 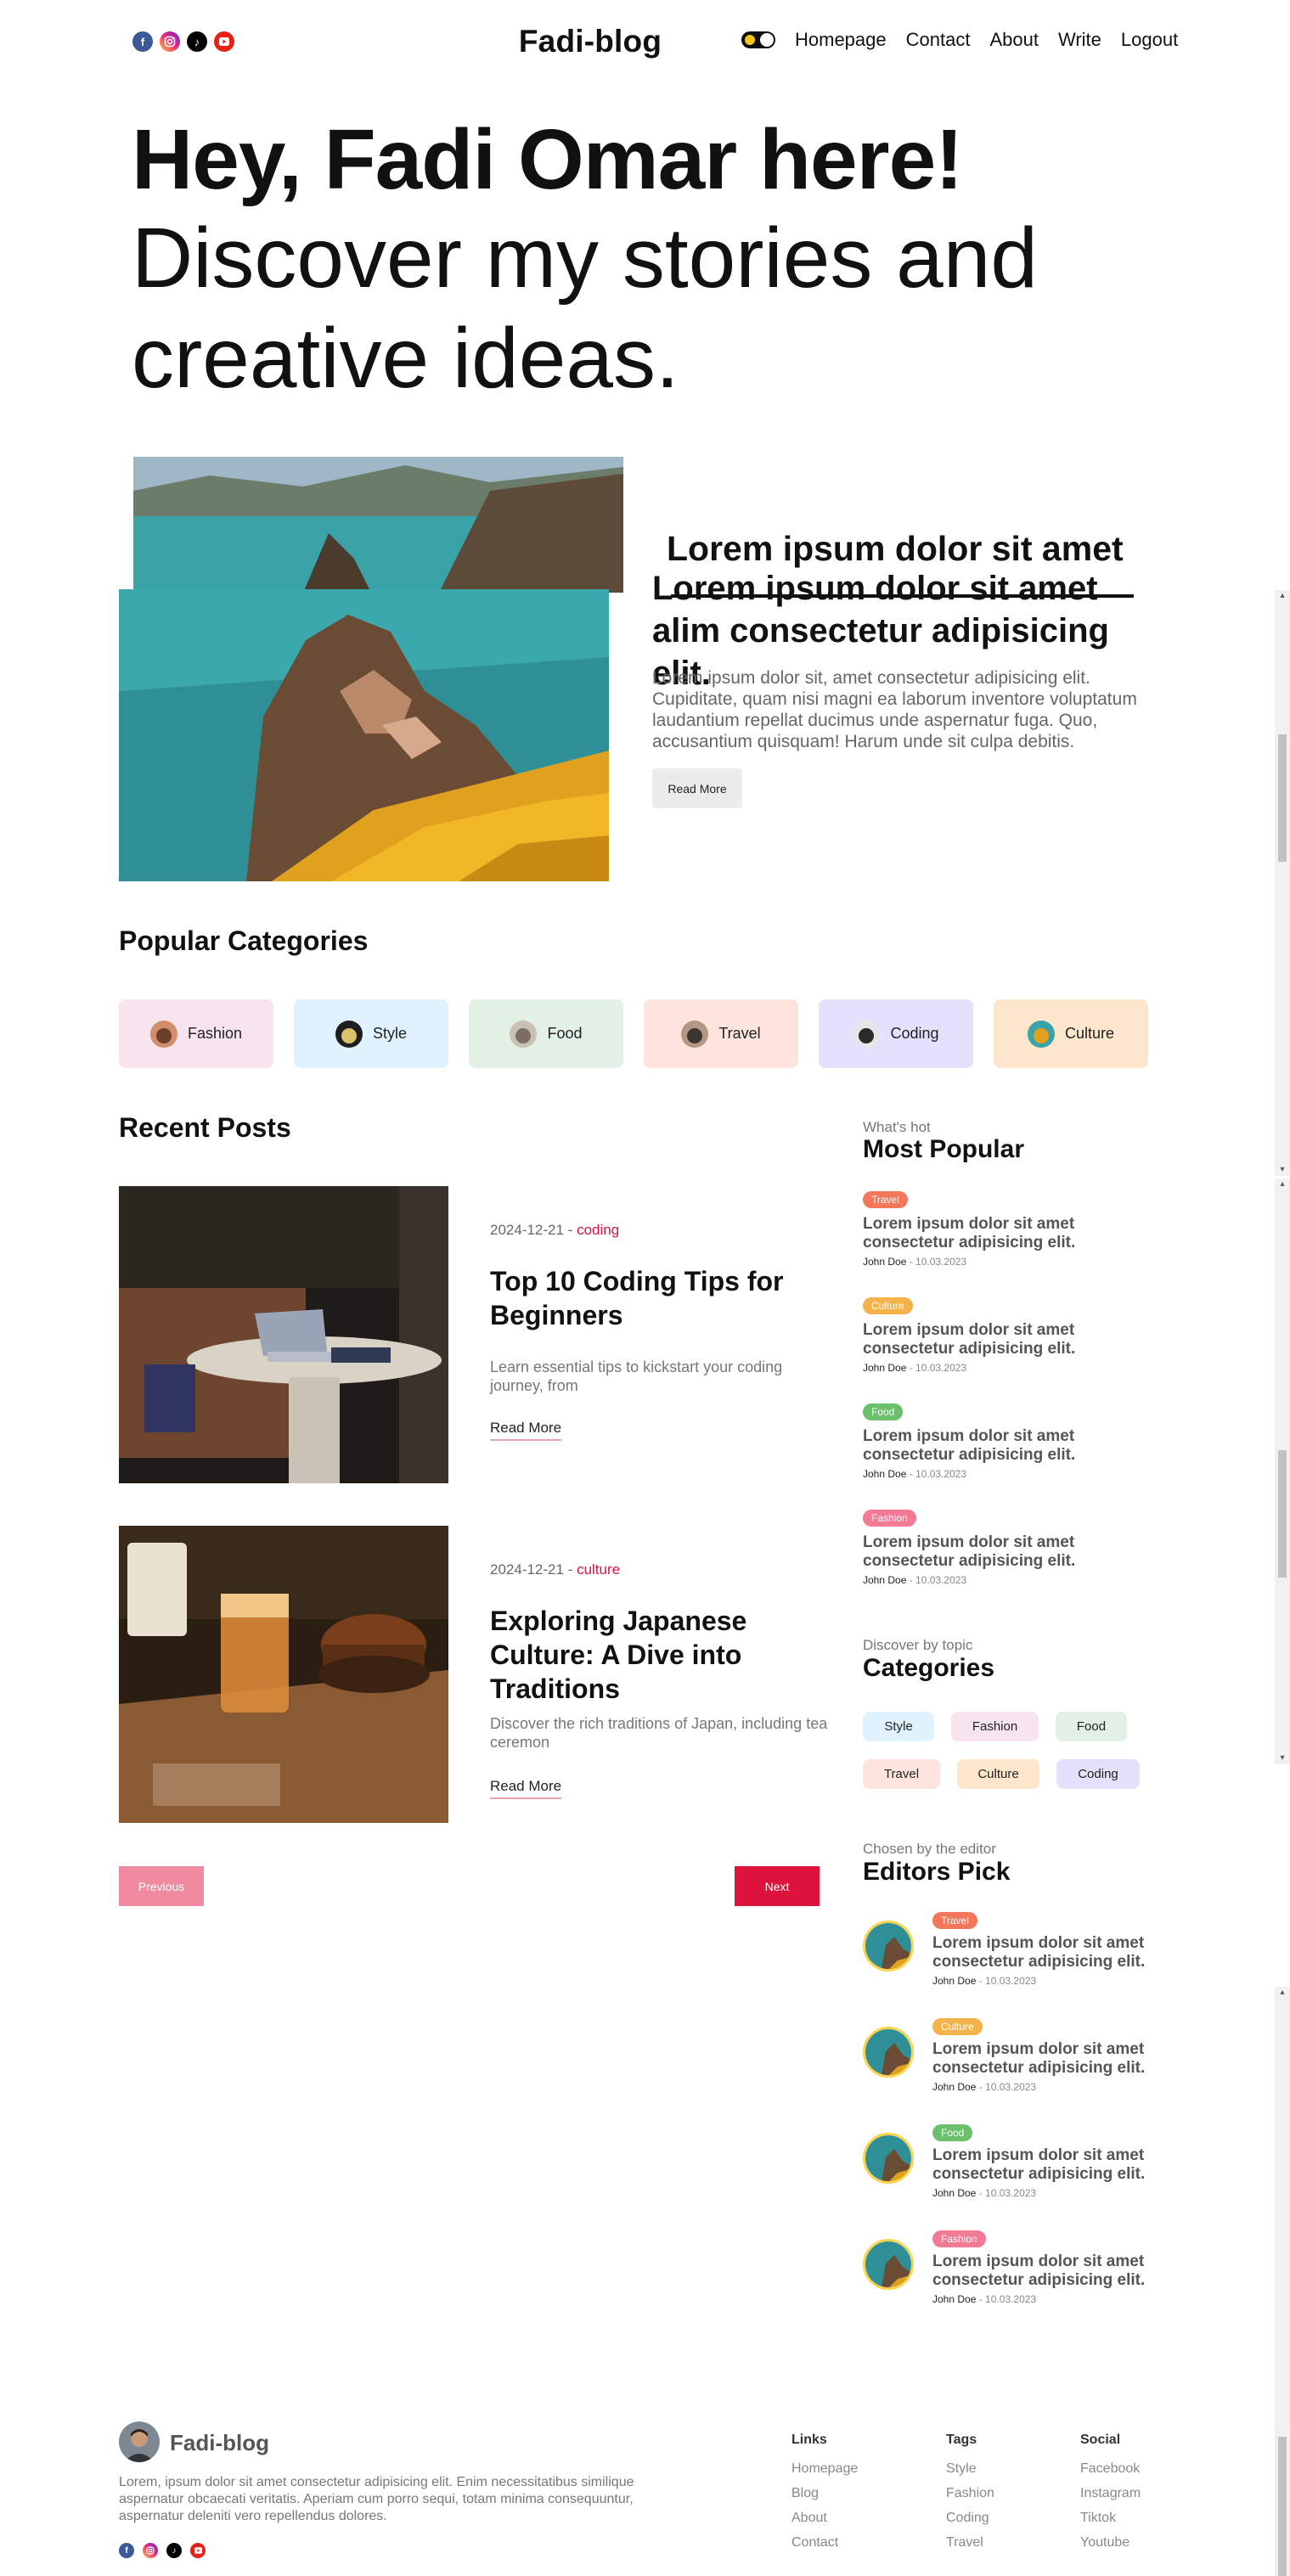 I want to click on category-avatar, so click(x=524, y=1034).